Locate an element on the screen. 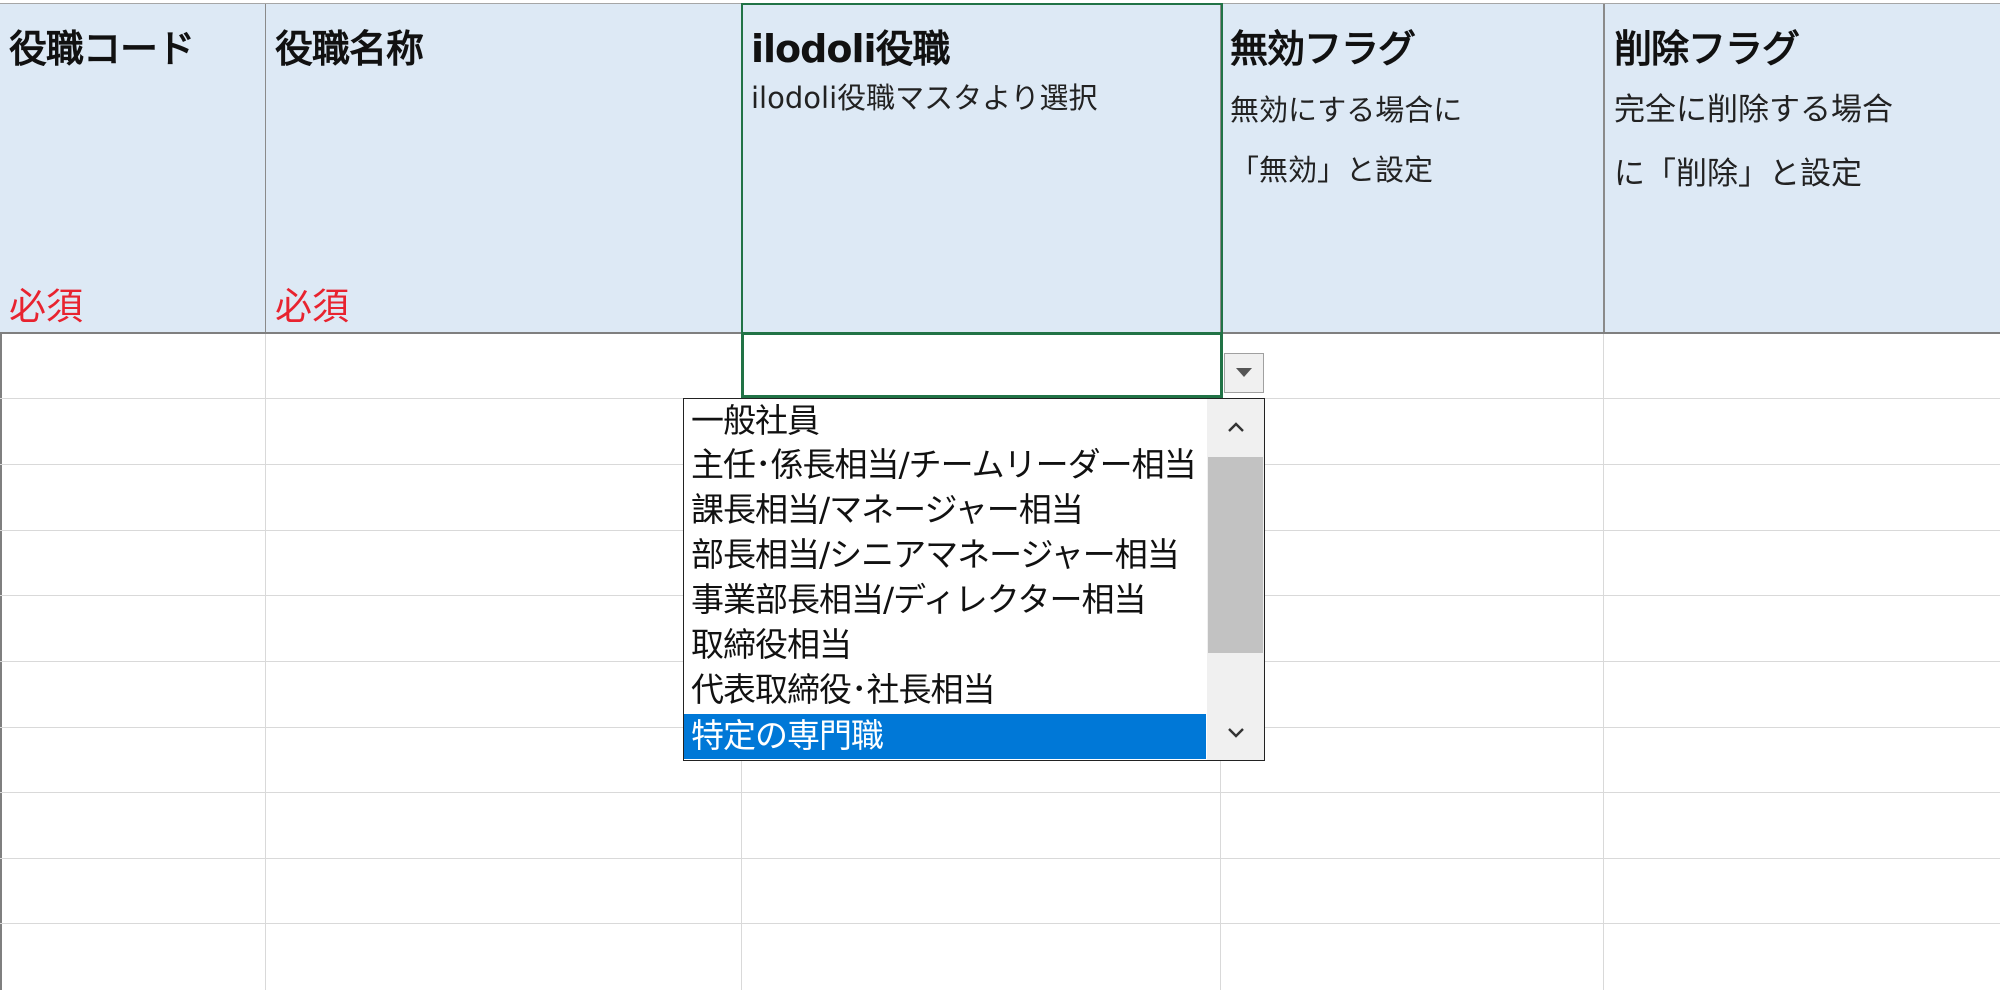 Image resolution: width=2000 pixels, height=990 pixels. active-column-header-highlight is located at coordinates (982, 168).